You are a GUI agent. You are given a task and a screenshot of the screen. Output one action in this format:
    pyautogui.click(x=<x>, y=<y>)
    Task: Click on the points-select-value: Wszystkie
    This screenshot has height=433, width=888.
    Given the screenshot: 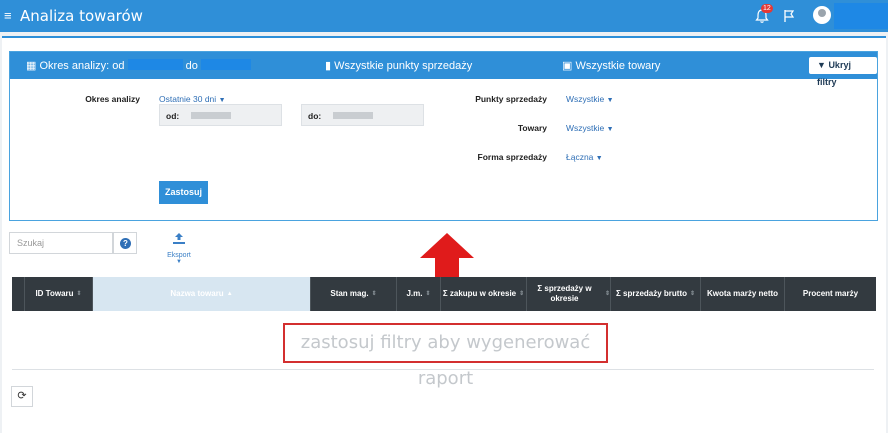 What is the action you would take?
    pyautogui.click(x=585, y=99)
    